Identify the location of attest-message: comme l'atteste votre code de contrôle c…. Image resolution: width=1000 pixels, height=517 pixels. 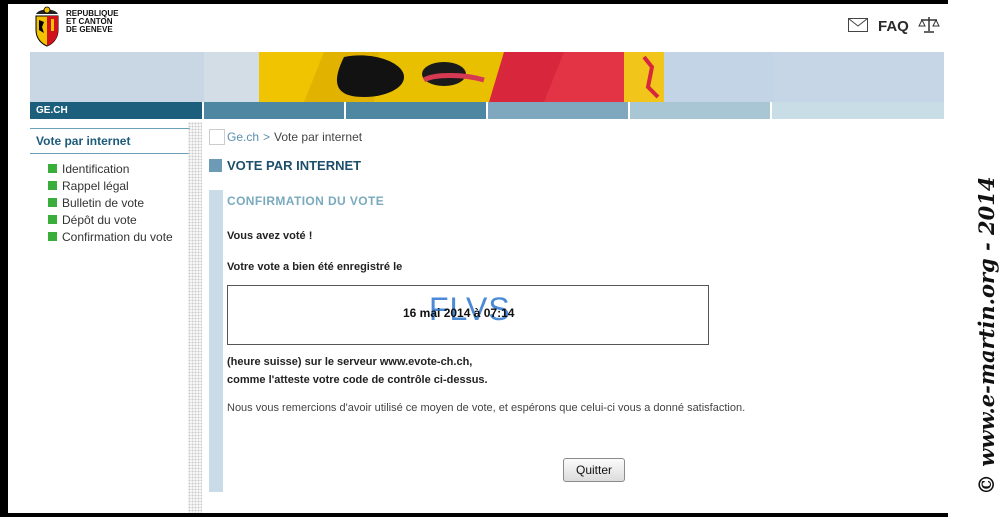
(357, 380).